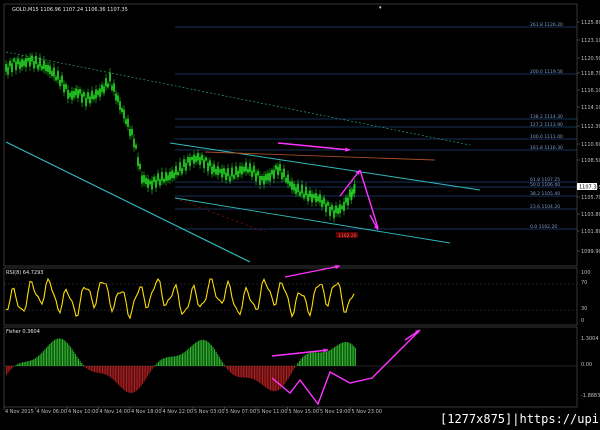  I want to click on time-tick-label: 5 Nov 19:00, so click(335, 412).